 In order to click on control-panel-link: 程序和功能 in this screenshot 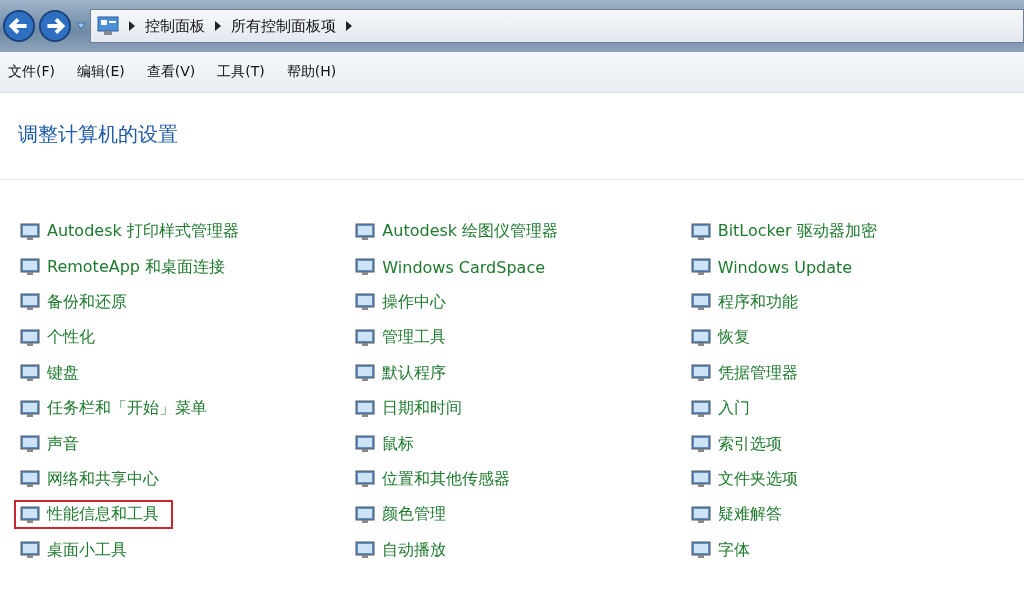, I will do `click(744, 302)`.